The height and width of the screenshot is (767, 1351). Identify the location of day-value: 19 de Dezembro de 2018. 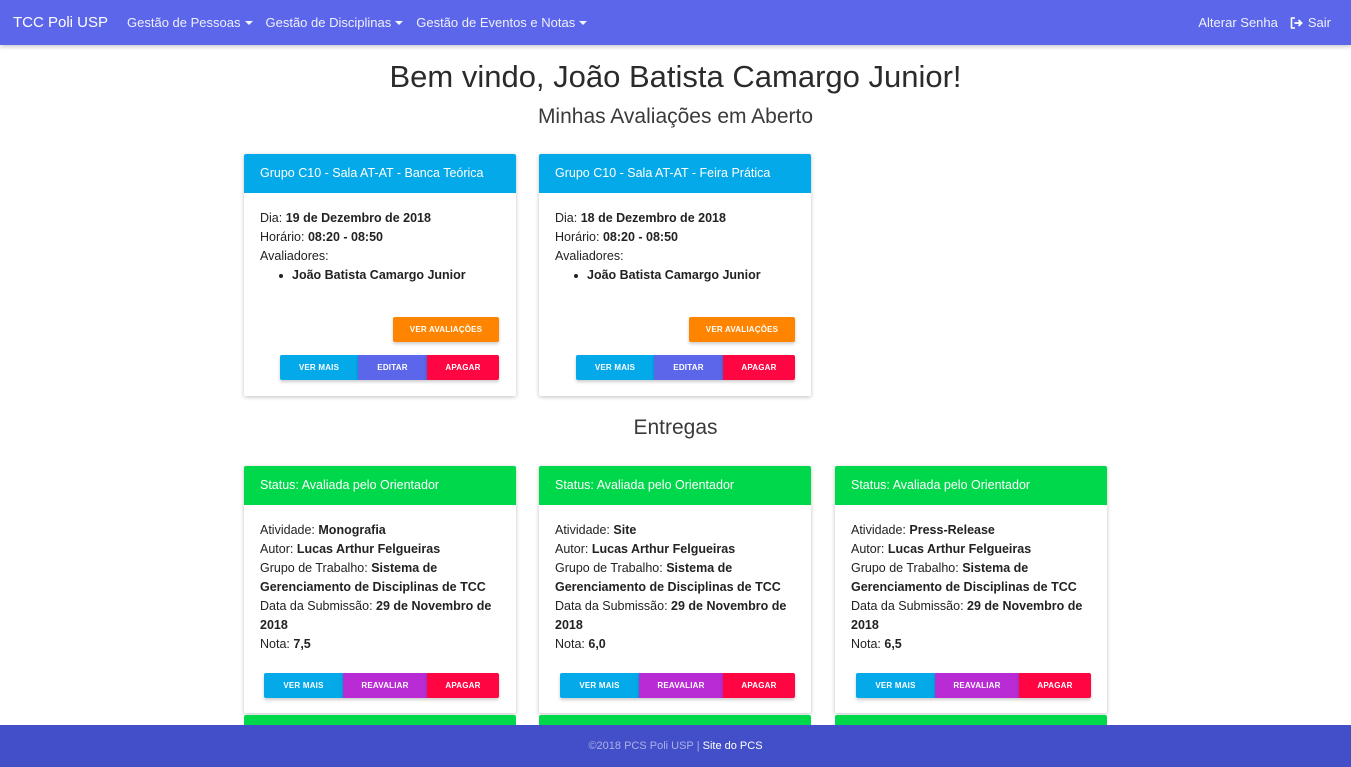
(358, 218).